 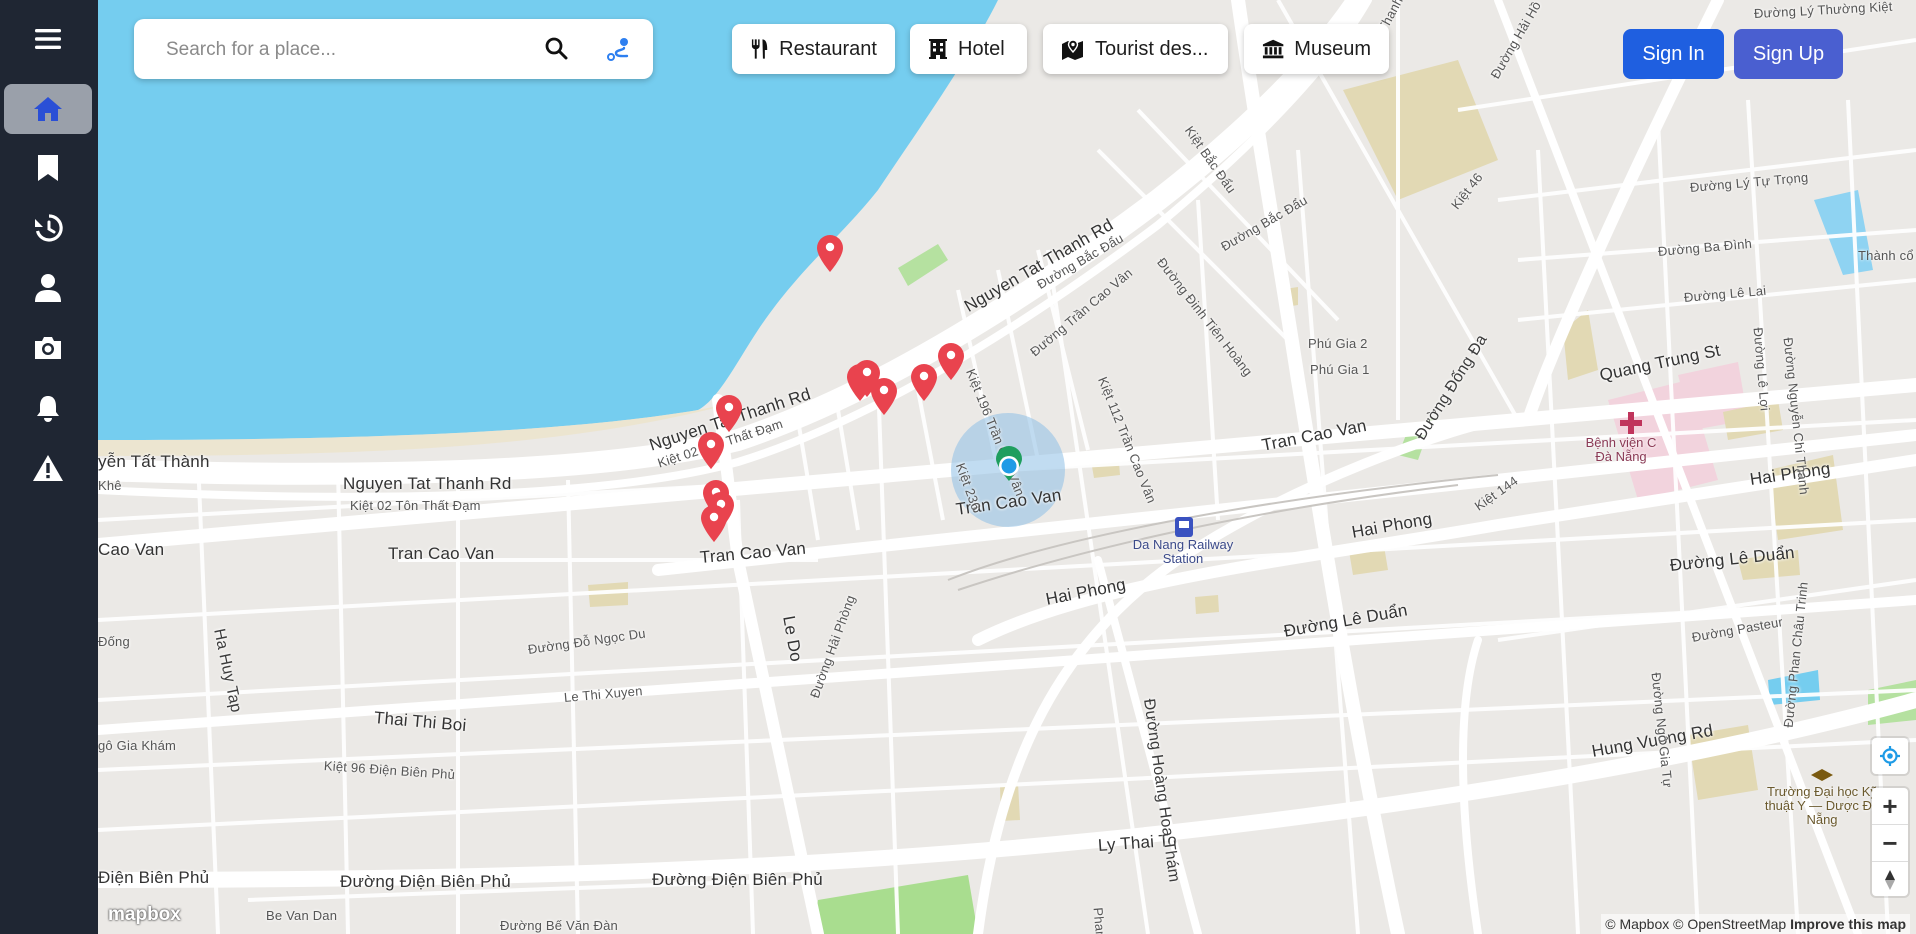 I want to click on history-icon, so click(x=49, y=228).